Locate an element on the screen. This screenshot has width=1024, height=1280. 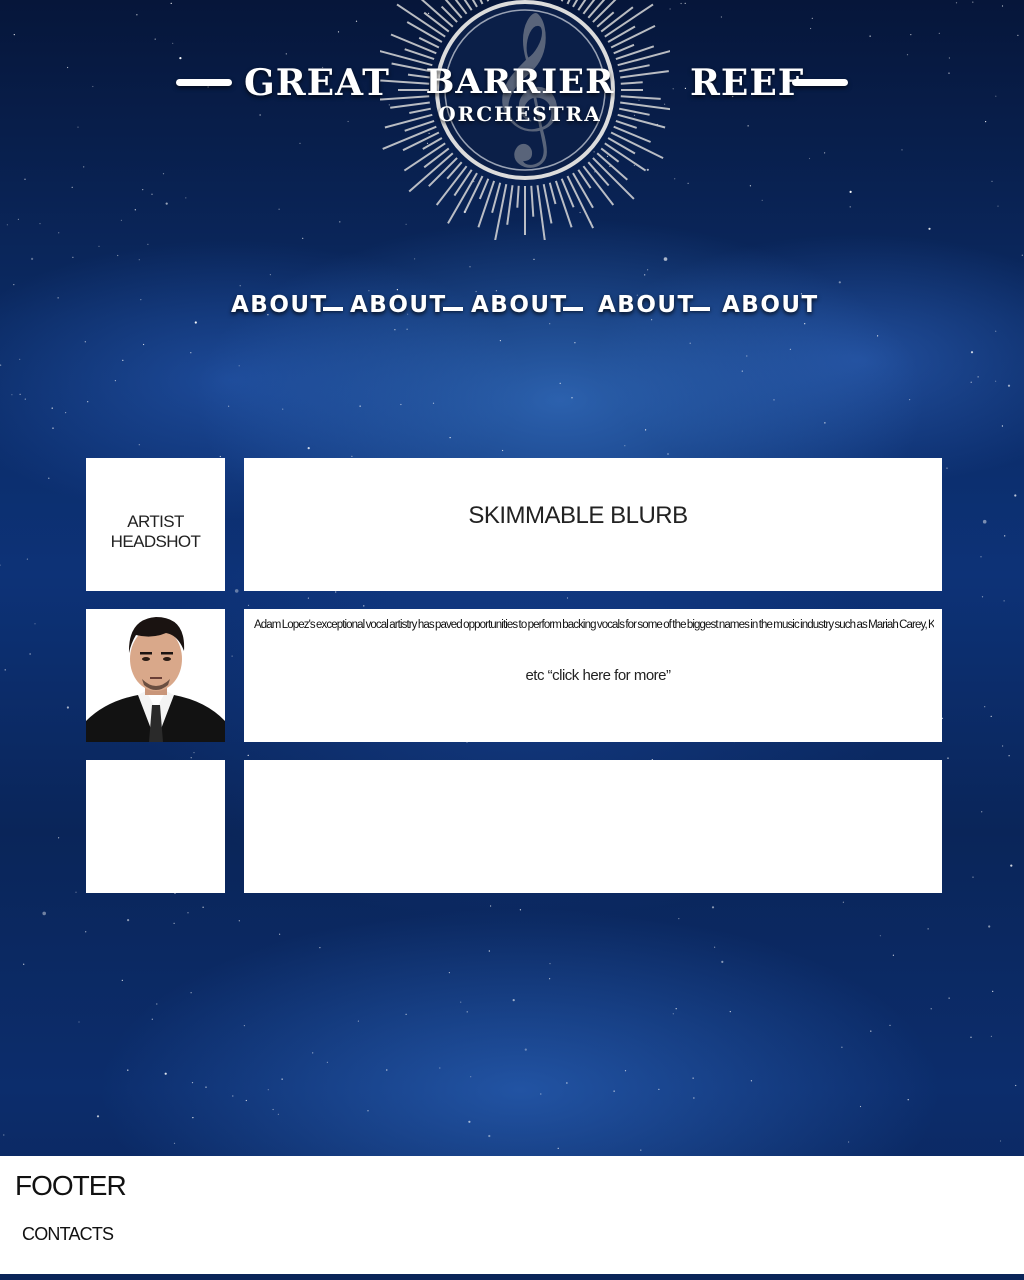
nav-item-about-4: ABOUT is located at coordinates (646, 305).